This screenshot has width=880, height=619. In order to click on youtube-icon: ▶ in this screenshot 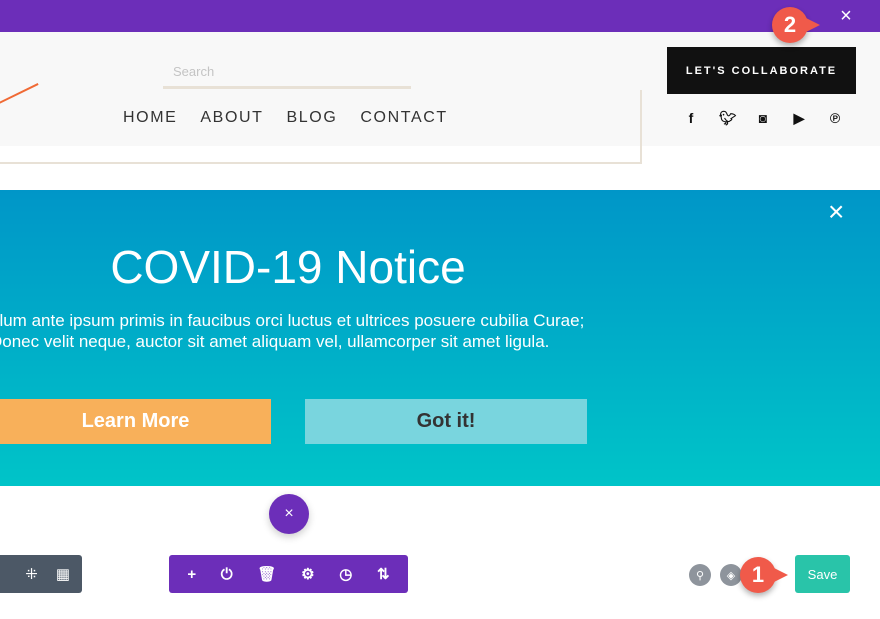, I will do `click(799, 118)`.